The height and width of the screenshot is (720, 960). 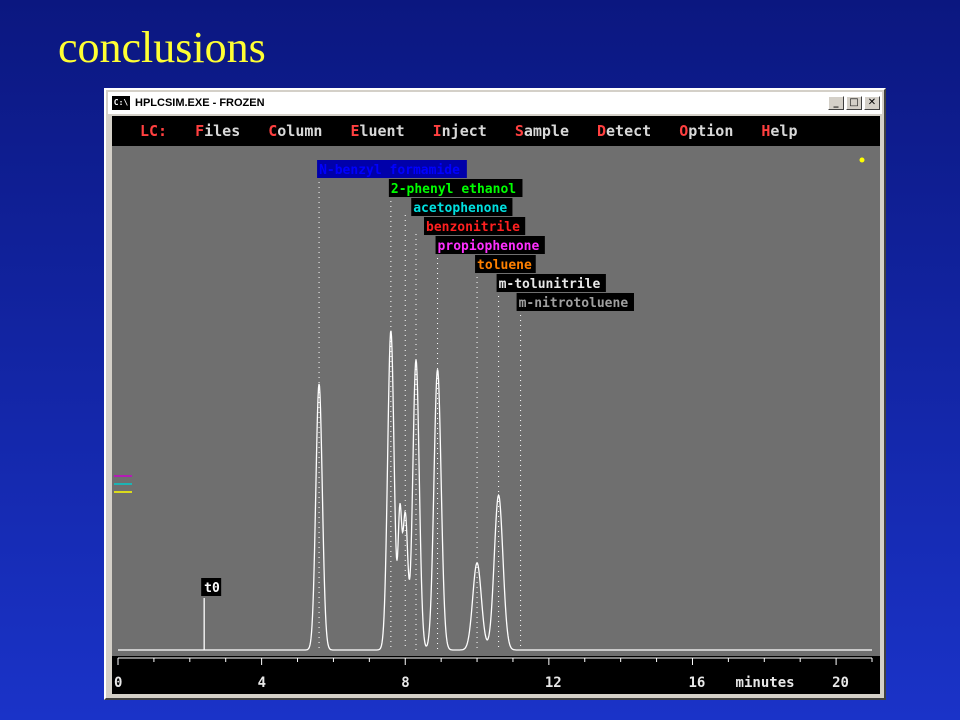 I want to click on menu-lc: LC:, so click(x=153, y=131).